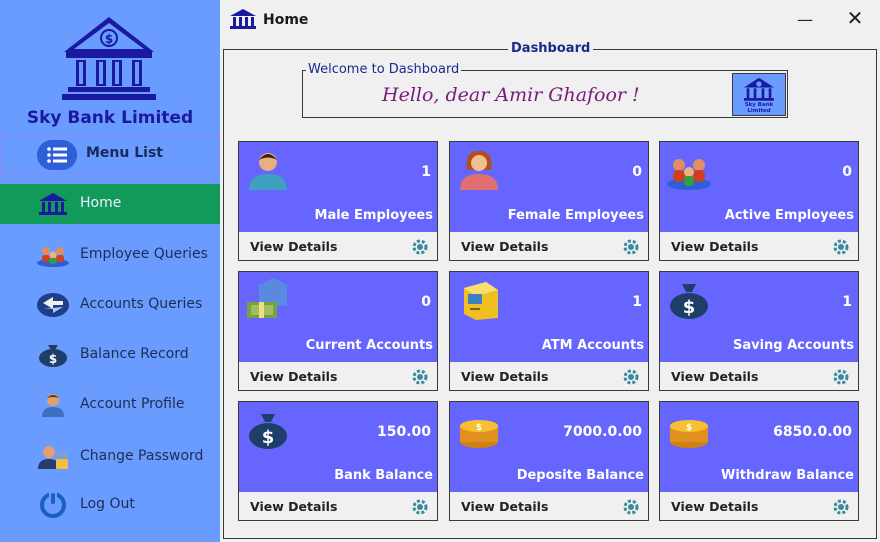 The width and height of the screenshot is (880, 542). Describe the element at coordinates (384, 69) in the screenshot. I see `welcome-legend: Welcome to Dashboard` at that location.